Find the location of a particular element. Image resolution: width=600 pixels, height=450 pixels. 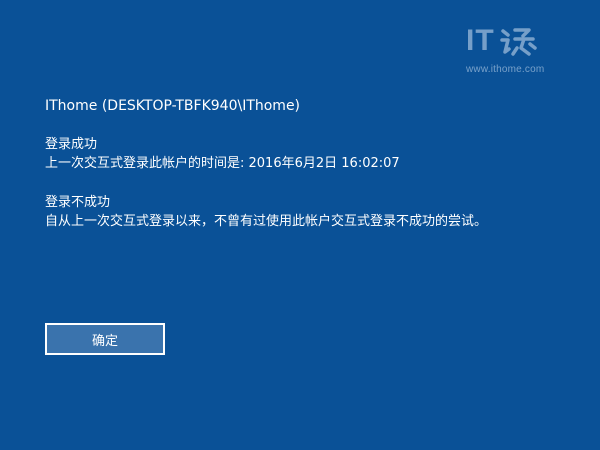

ithome-watermark: IT www.ithome.com is located at coordinates (516, 52).